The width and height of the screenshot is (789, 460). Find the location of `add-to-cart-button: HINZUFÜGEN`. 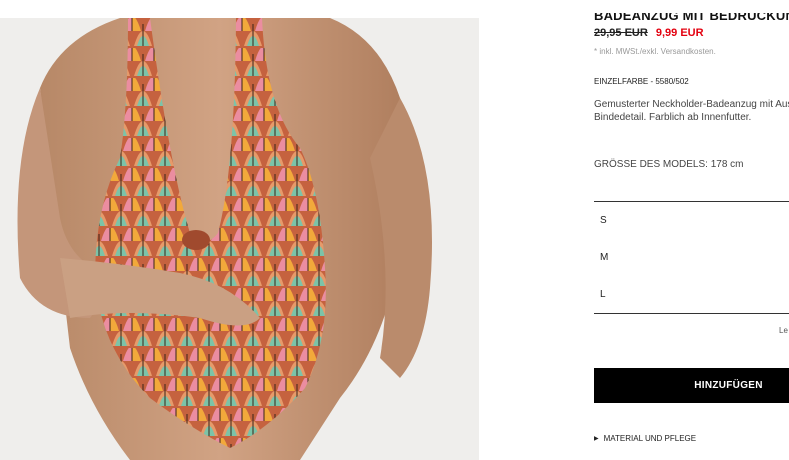

add-to-cart-button: HINZUFÜGEN is located at coordinates (691, 385).